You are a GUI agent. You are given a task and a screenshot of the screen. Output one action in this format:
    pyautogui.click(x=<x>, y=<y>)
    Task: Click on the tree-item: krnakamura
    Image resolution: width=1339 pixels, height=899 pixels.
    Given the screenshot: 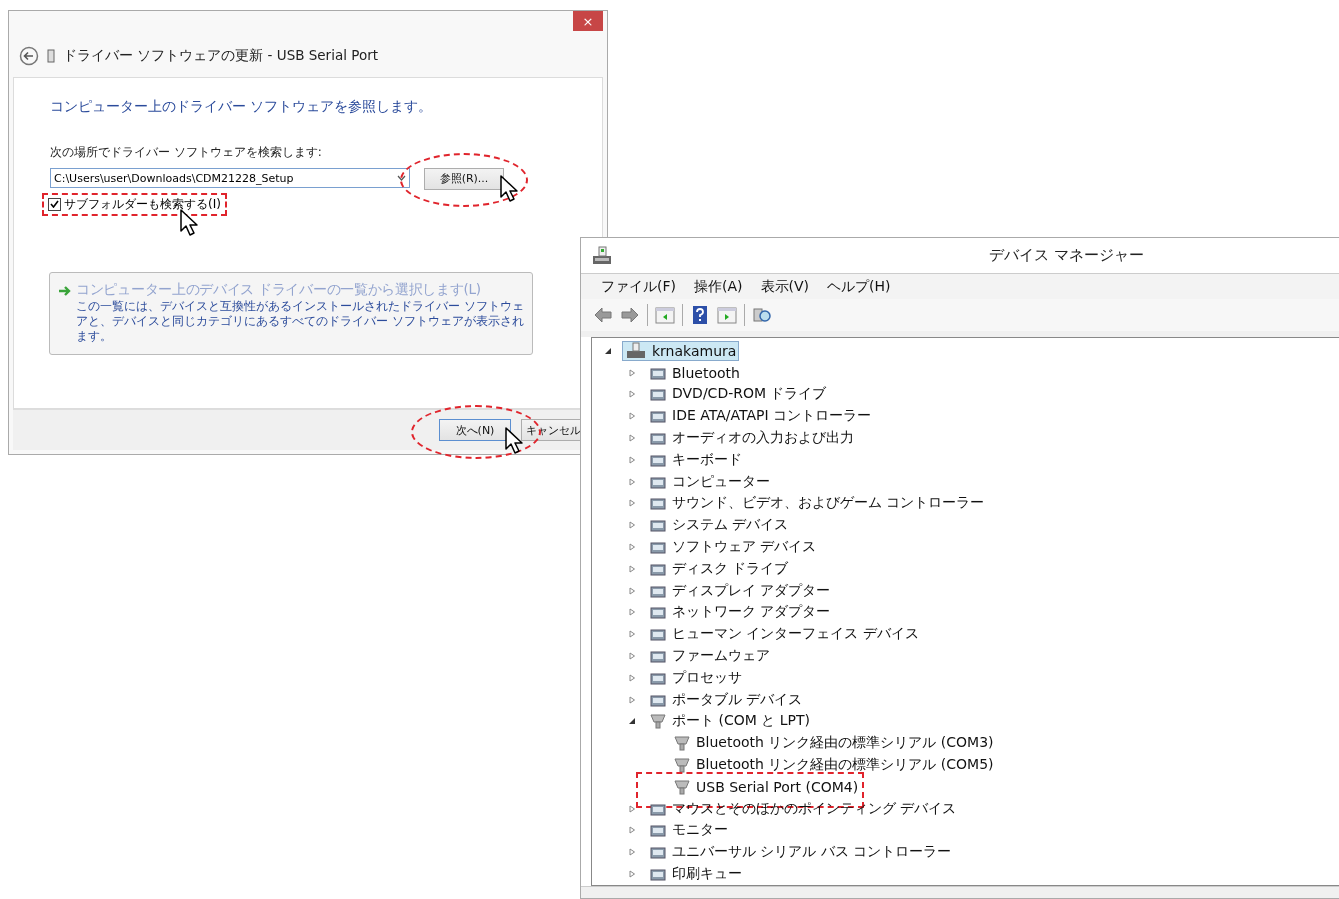 What is the action you would take?
    pyautogui.click(x=681, y=350)
    